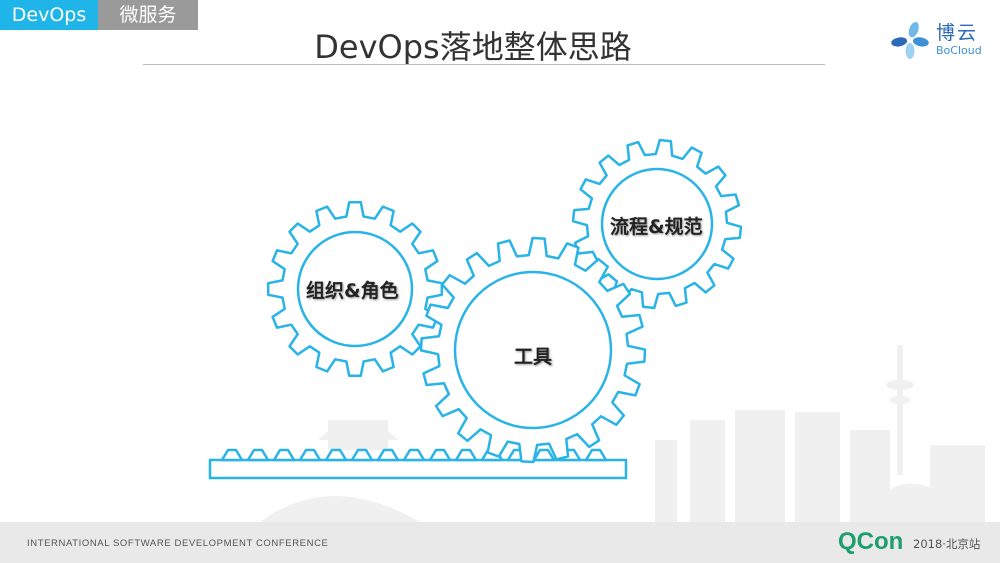 This screenshot has height=563, width=1000. I want to click on gear-left-label: 组织&角色, so click(352, 291).